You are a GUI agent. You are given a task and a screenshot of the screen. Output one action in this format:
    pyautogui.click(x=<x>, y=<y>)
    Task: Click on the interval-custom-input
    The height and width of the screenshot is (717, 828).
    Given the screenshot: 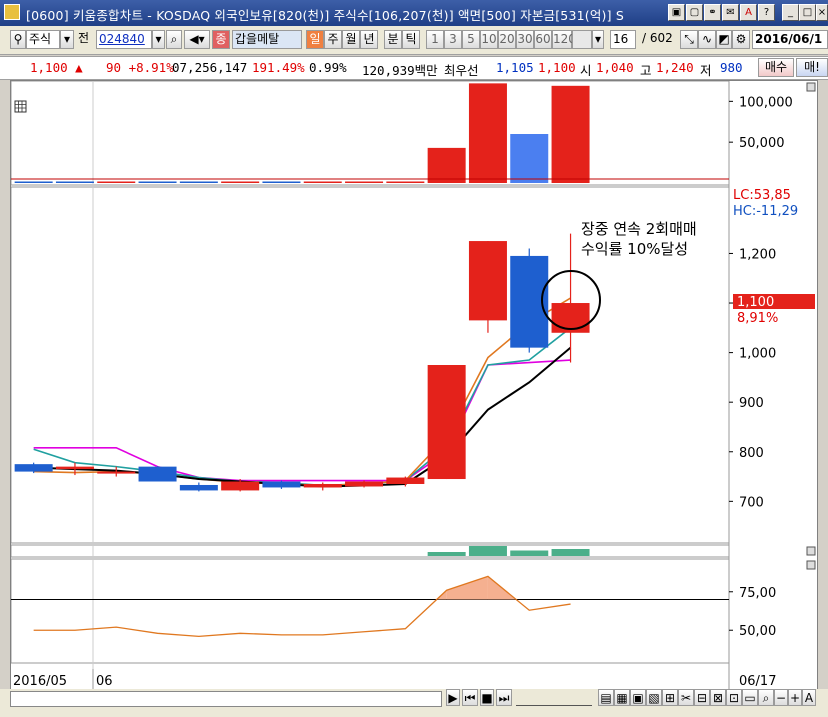 What is the action you would take?
    pyautogui.click(x=582, y=39)
    